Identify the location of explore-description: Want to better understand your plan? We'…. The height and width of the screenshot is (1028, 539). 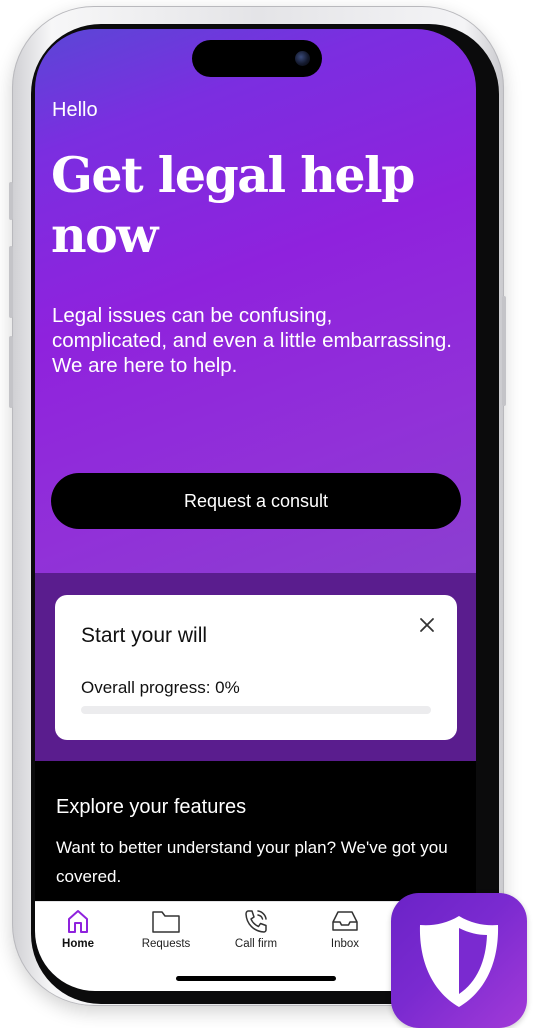
(252, 862).